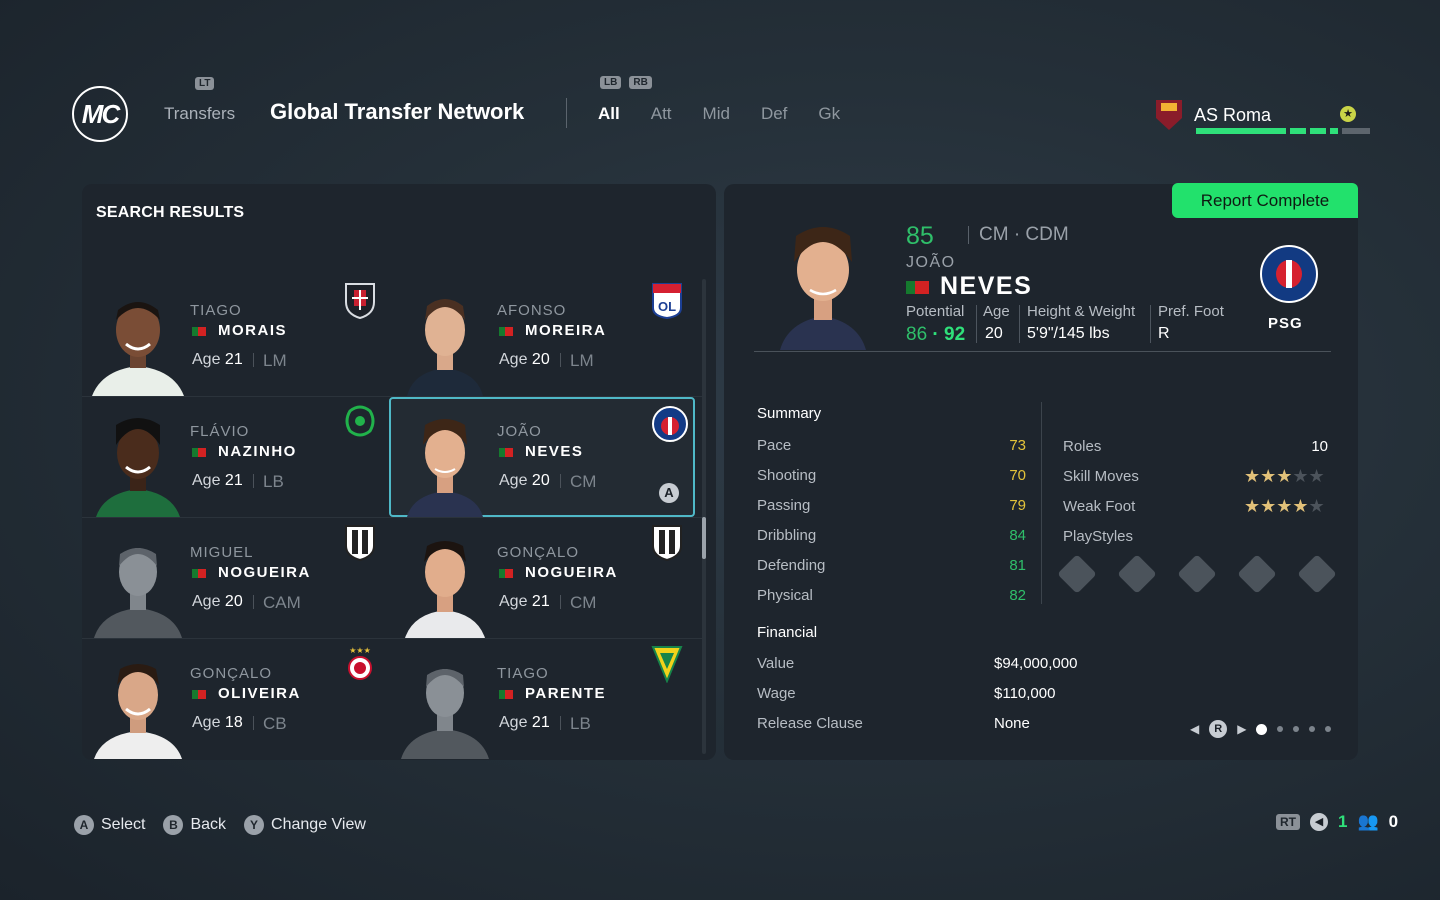 This screenshot has width=1440, height=900. I want to click on psg-crest-icon, so click(1289, 274).